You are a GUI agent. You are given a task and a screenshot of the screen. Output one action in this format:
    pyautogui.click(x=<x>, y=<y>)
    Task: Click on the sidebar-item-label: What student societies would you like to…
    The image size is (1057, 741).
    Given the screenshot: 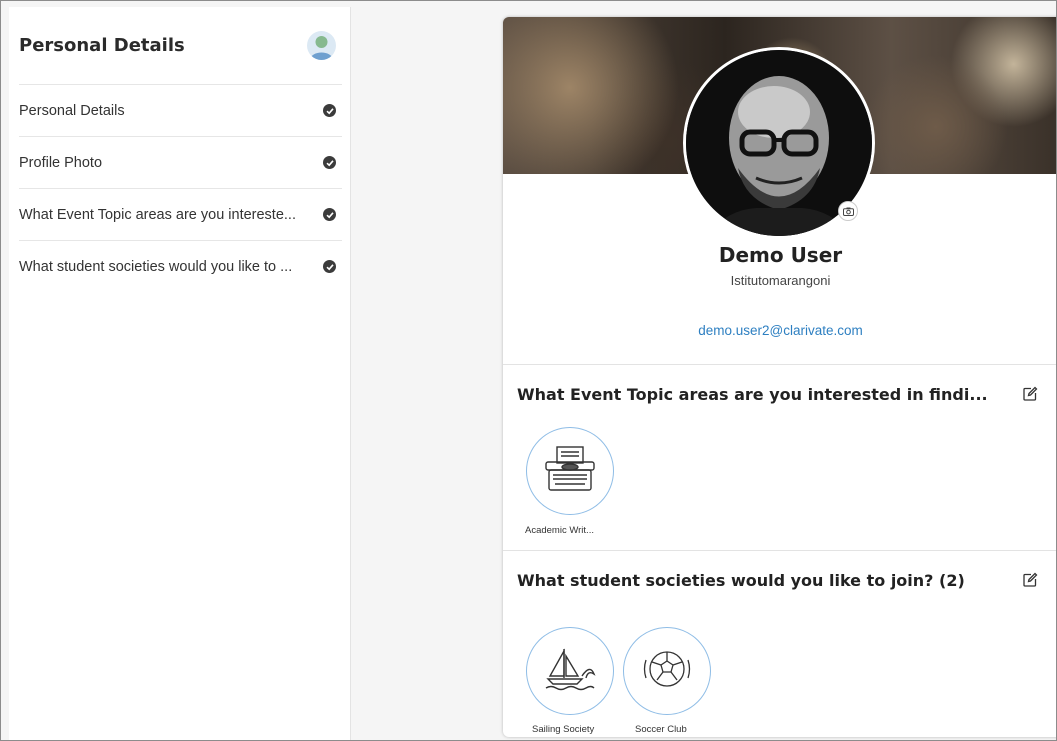 What is the action you would take?
    pyautogui.click(x=156, y=266)
    